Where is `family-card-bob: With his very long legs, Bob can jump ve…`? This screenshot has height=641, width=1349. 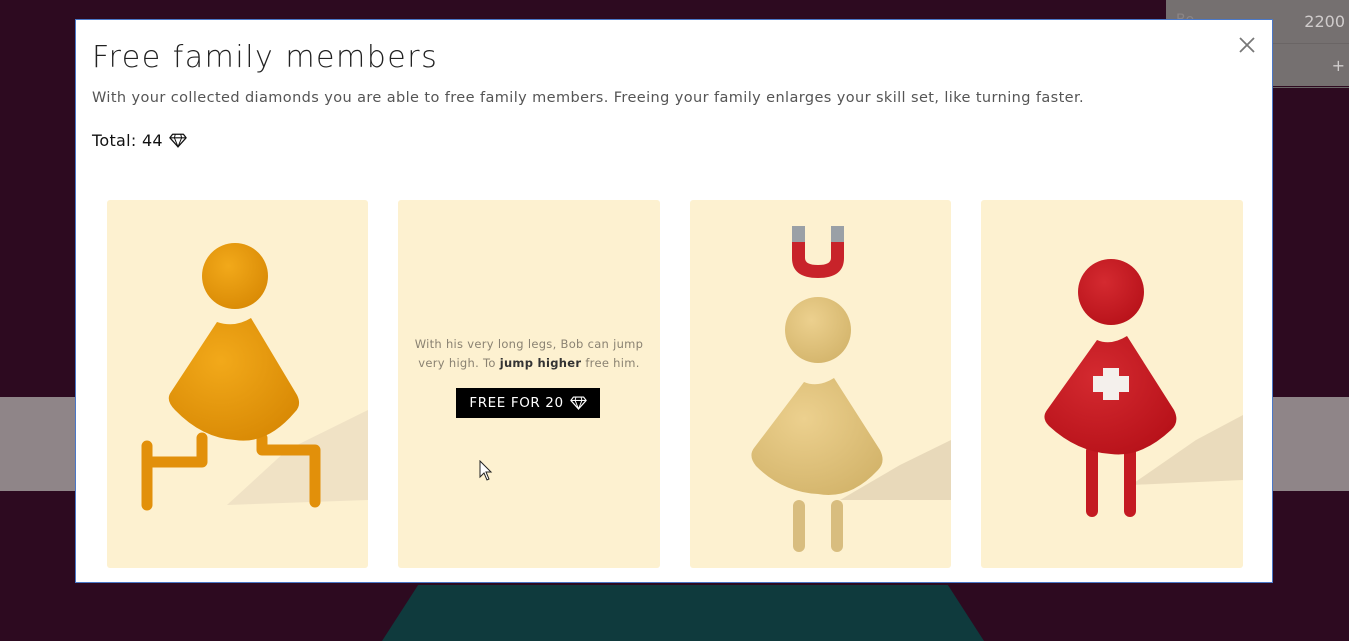 family-card-bob: With his very long legs, Bob can jump ve… is located at coordinates (529, 384).